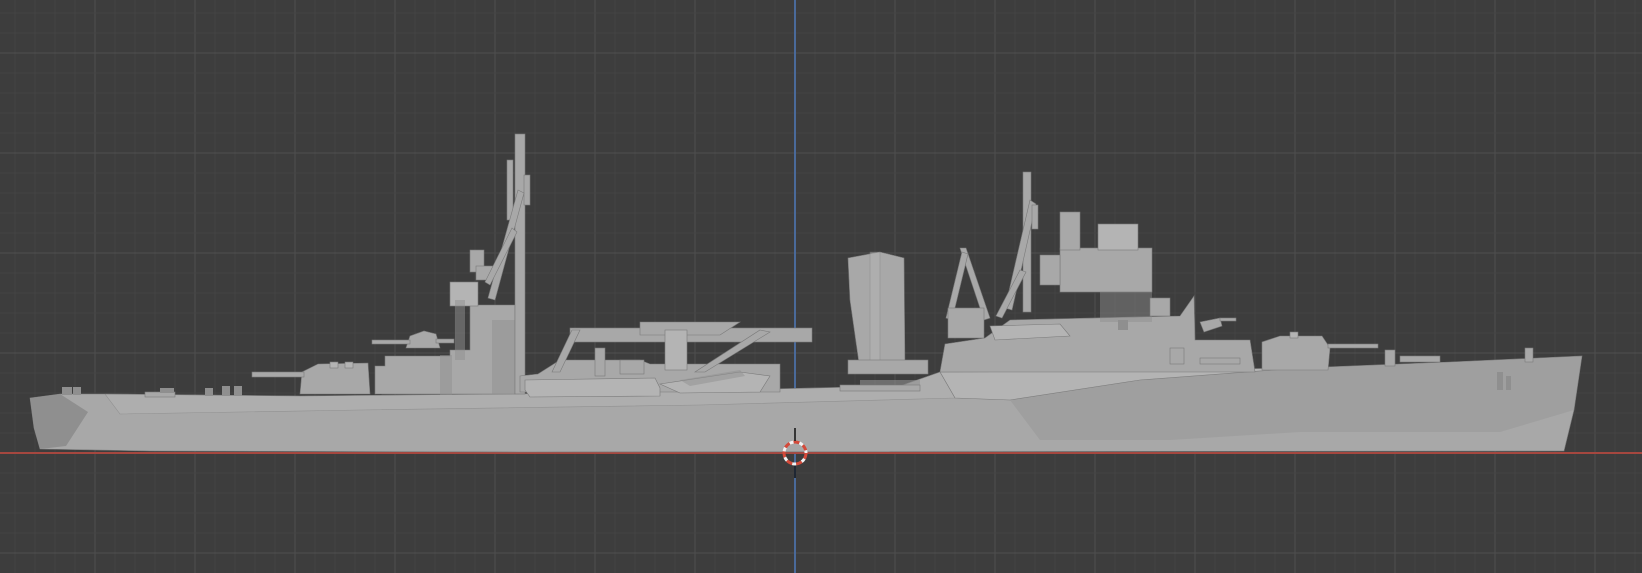  Describe the element at coordinates (875, 311) in the screenshot. I see `funnel-highlight` at that location.